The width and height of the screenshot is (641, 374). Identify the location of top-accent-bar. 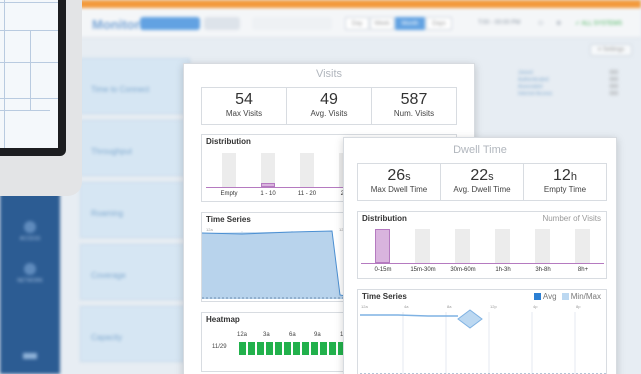
(320, 4).